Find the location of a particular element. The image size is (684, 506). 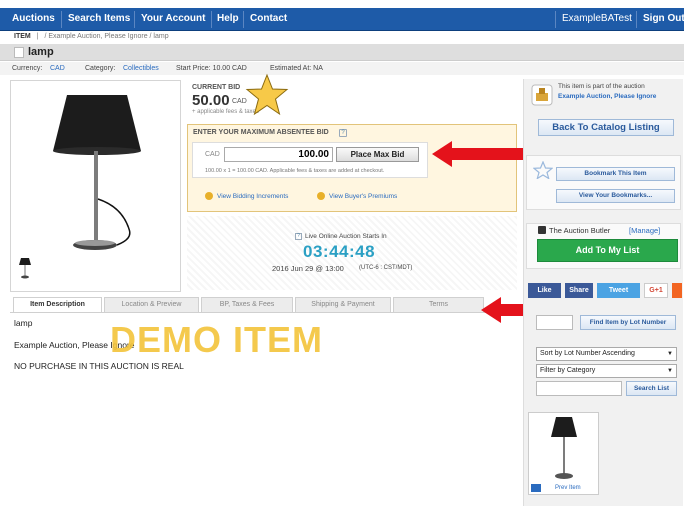

bookmark-star-icon is located at coordinates (543, 170).